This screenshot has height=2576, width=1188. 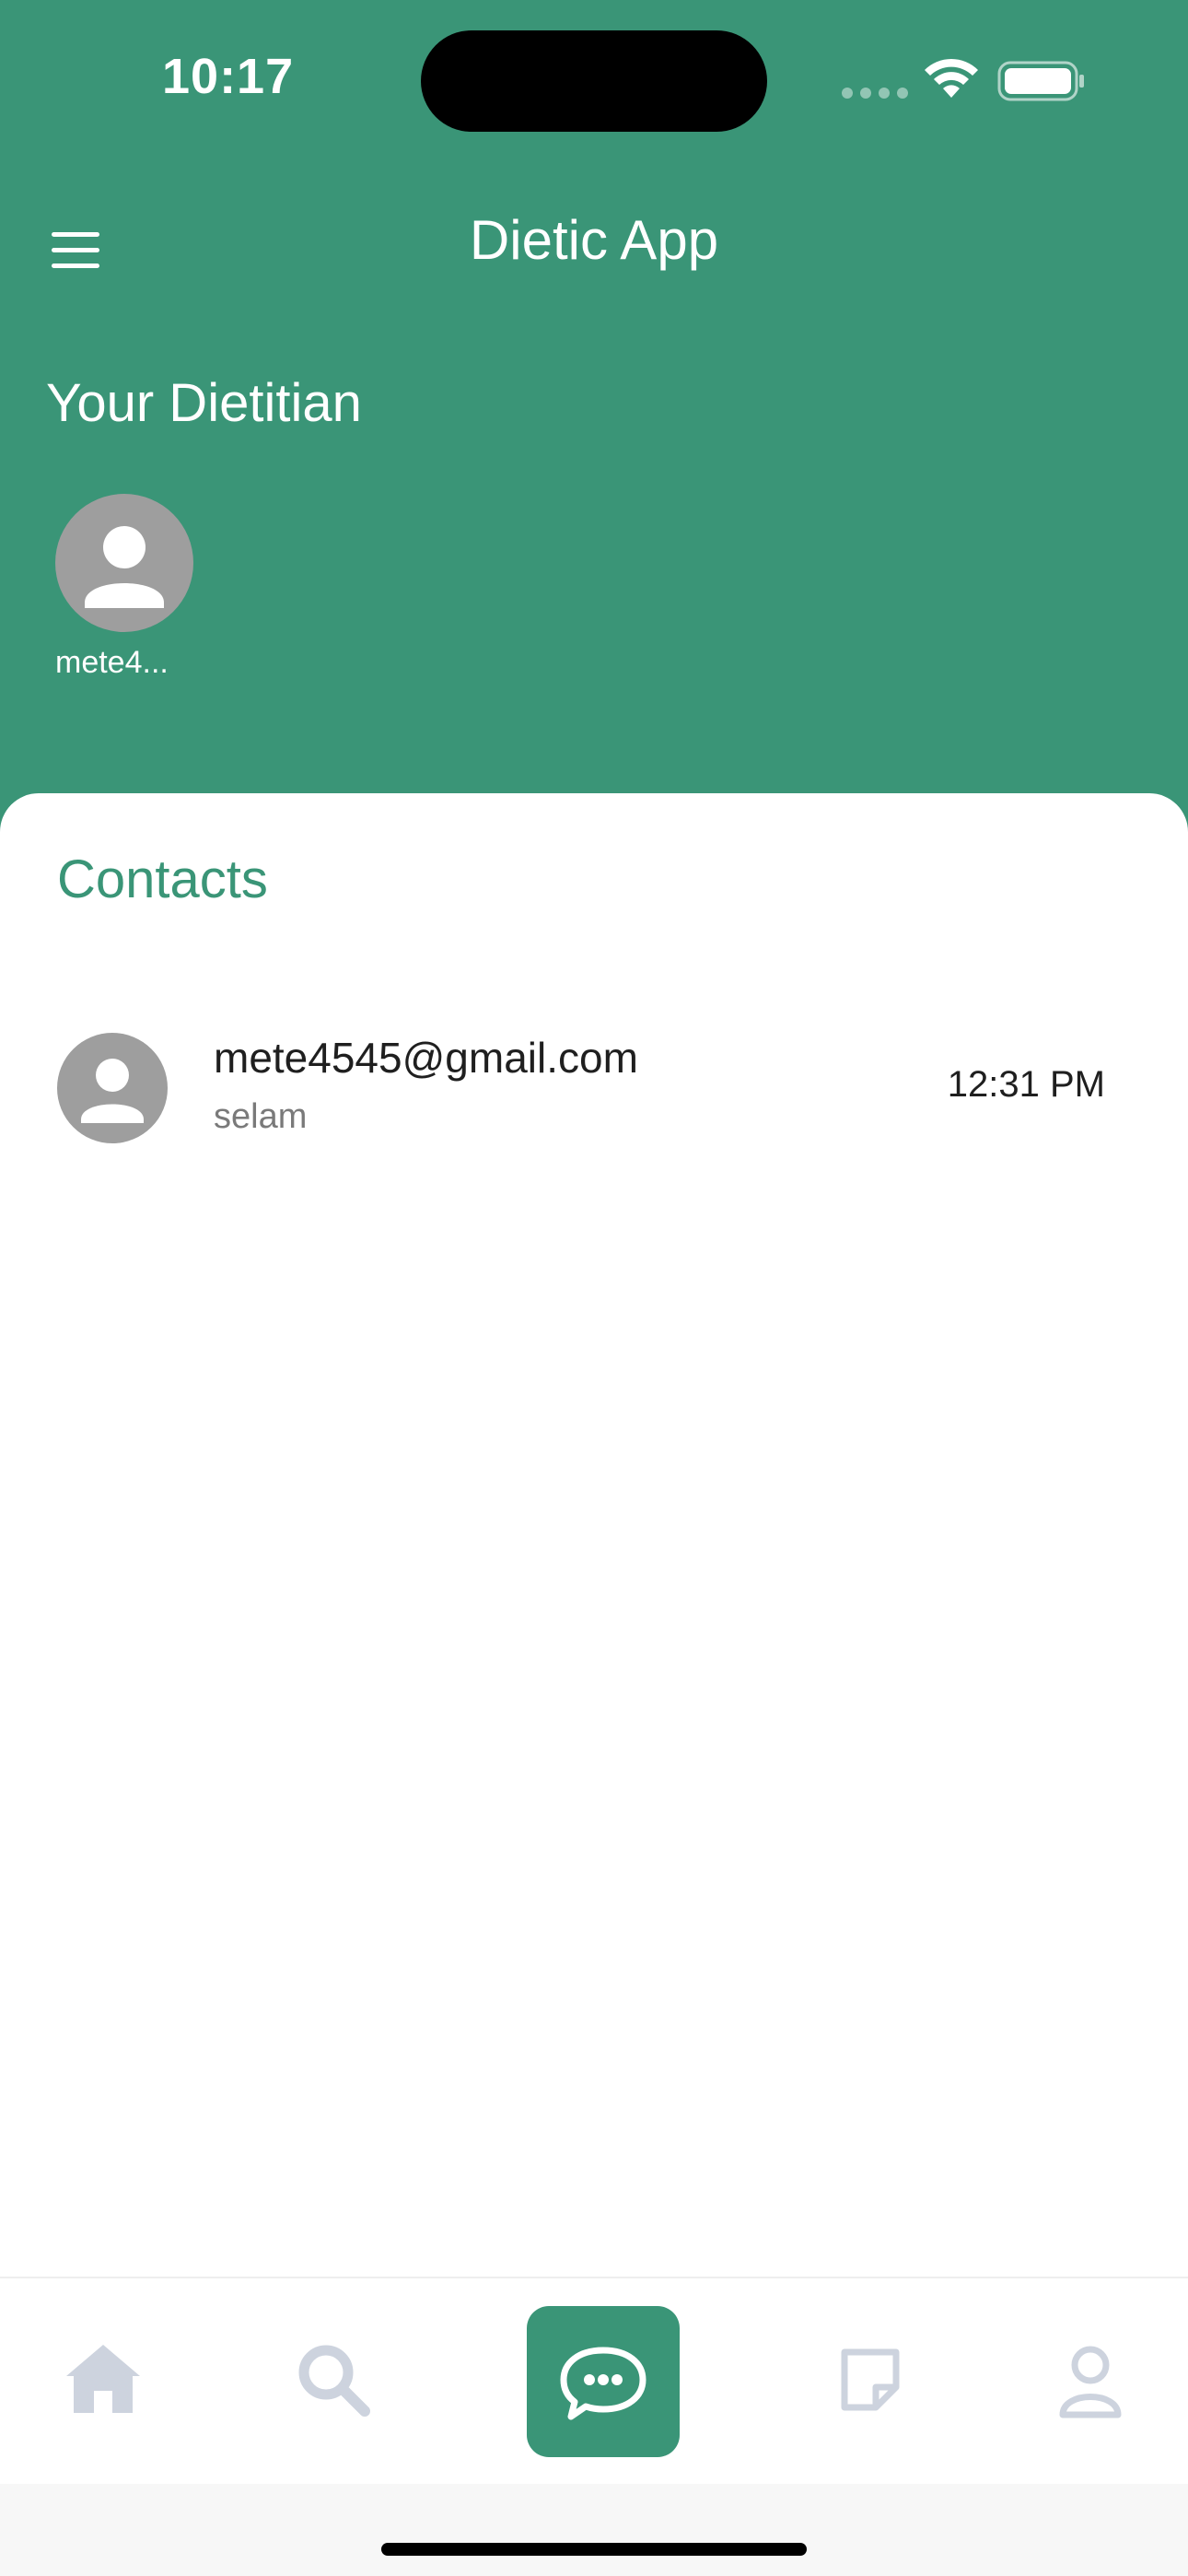 I want to click on app-title: Dietic App, so click(x=594, y=240).